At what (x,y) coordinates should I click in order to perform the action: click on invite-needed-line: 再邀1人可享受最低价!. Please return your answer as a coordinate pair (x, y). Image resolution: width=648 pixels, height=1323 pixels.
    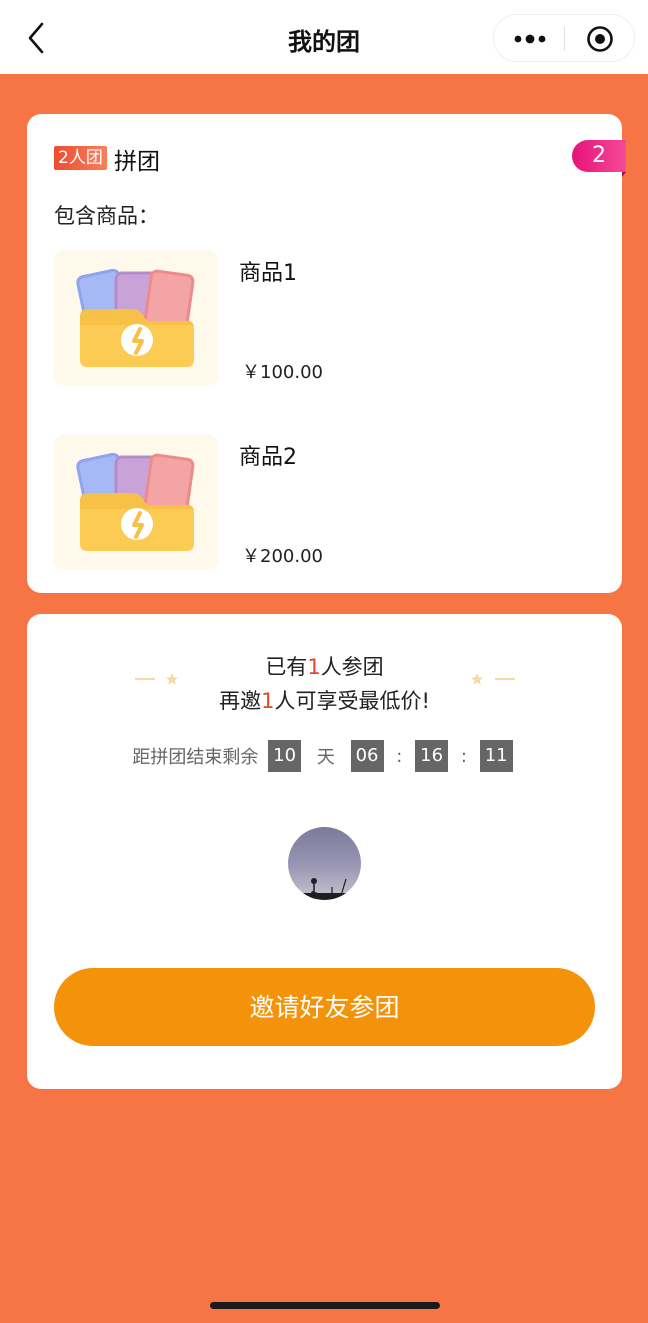
    Looking at the image, I should click on (324, 701).